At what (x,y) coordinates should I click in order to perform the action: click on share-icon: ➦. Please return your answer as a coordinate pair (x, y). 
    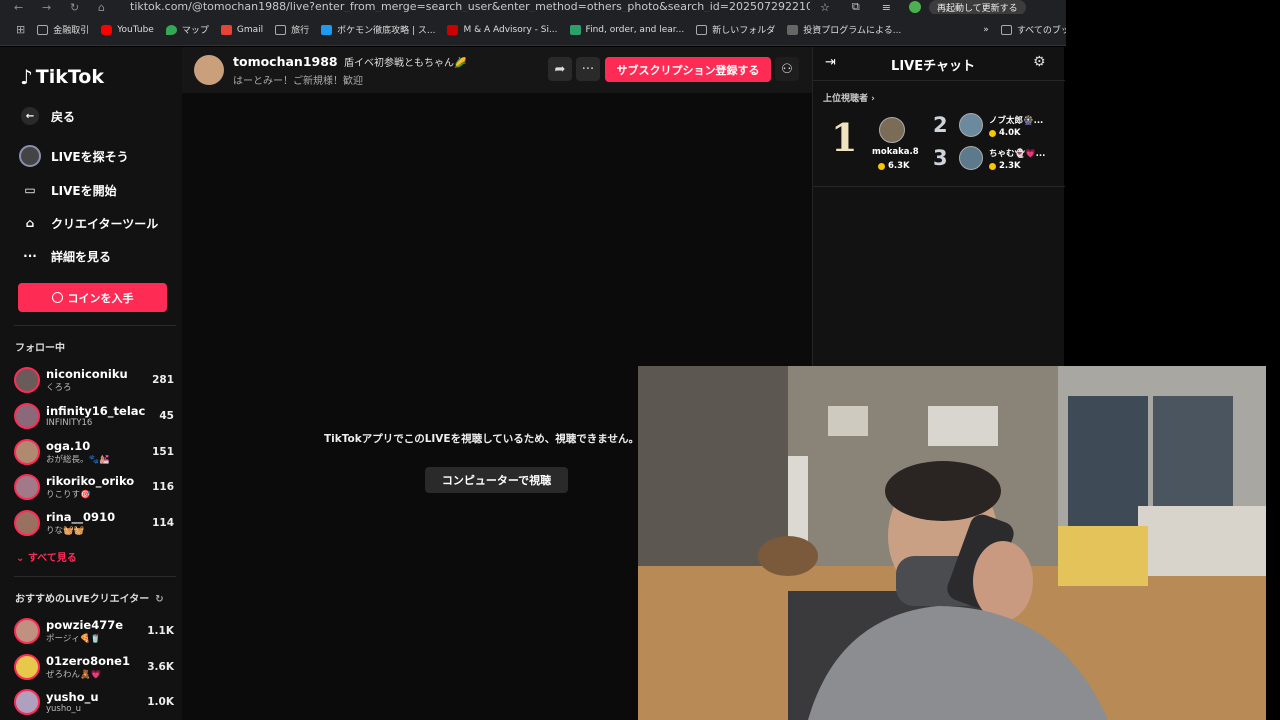
    Looking at the image, I should click on (560, 69).